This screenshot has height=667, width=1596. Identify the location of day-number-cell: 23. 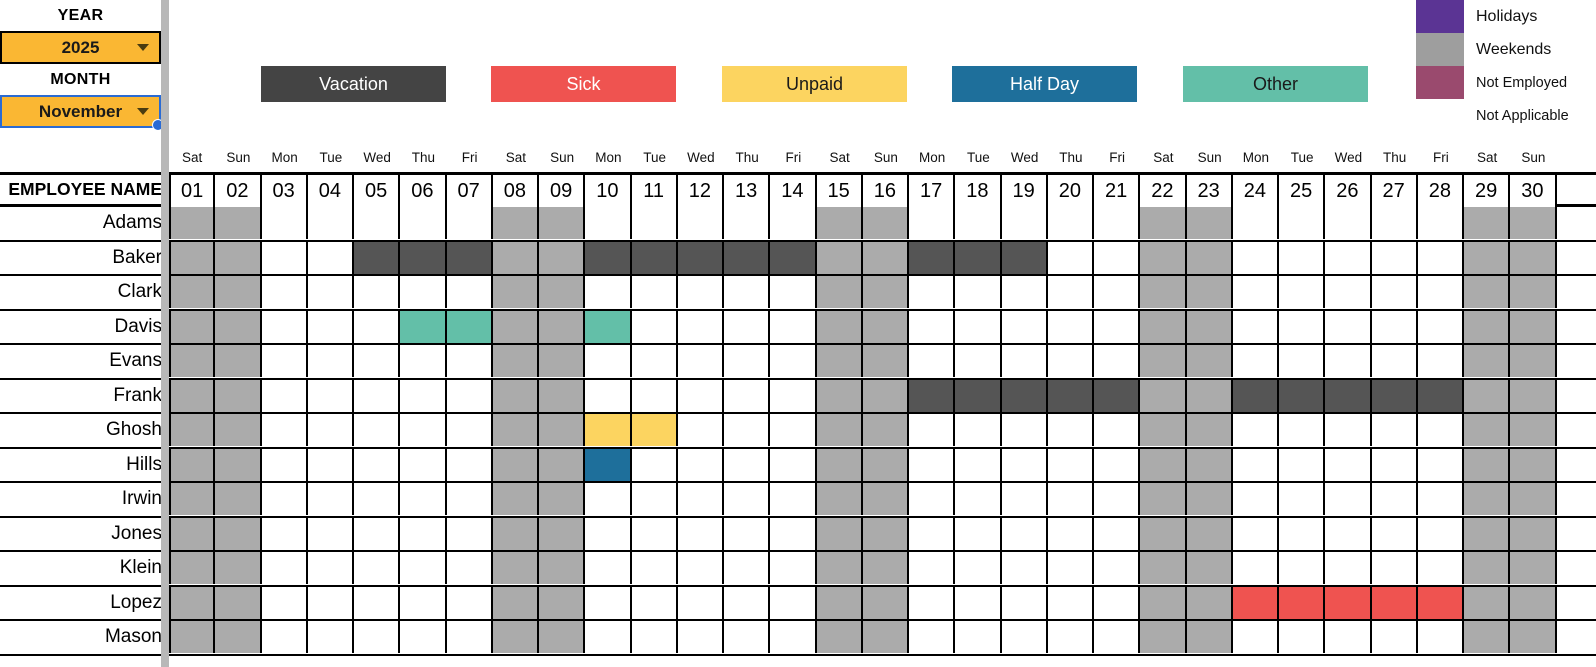
(1209, 191).